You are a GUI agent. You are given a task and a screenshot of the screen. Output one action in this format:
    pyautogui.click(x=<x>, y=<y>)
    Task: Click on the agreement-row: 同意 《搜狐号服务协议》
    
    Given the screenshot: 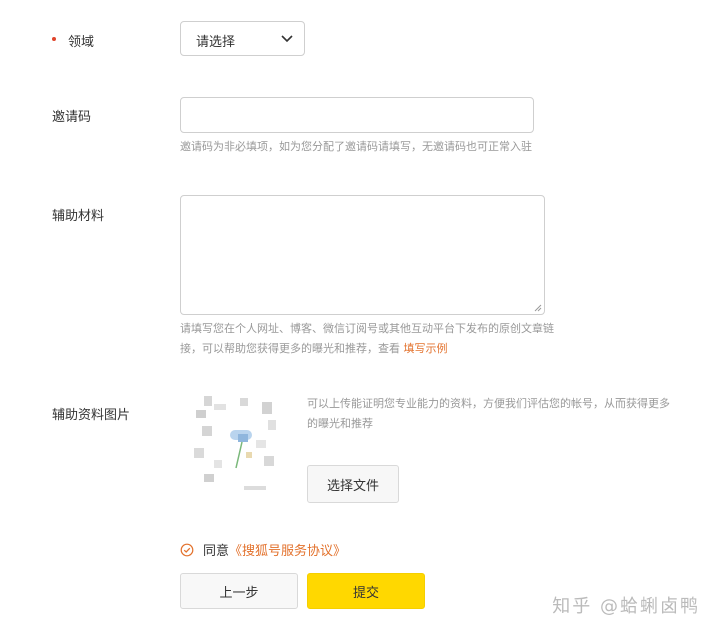 What is the action you would take?
    pyautogui.click(x=263, y=549)
    